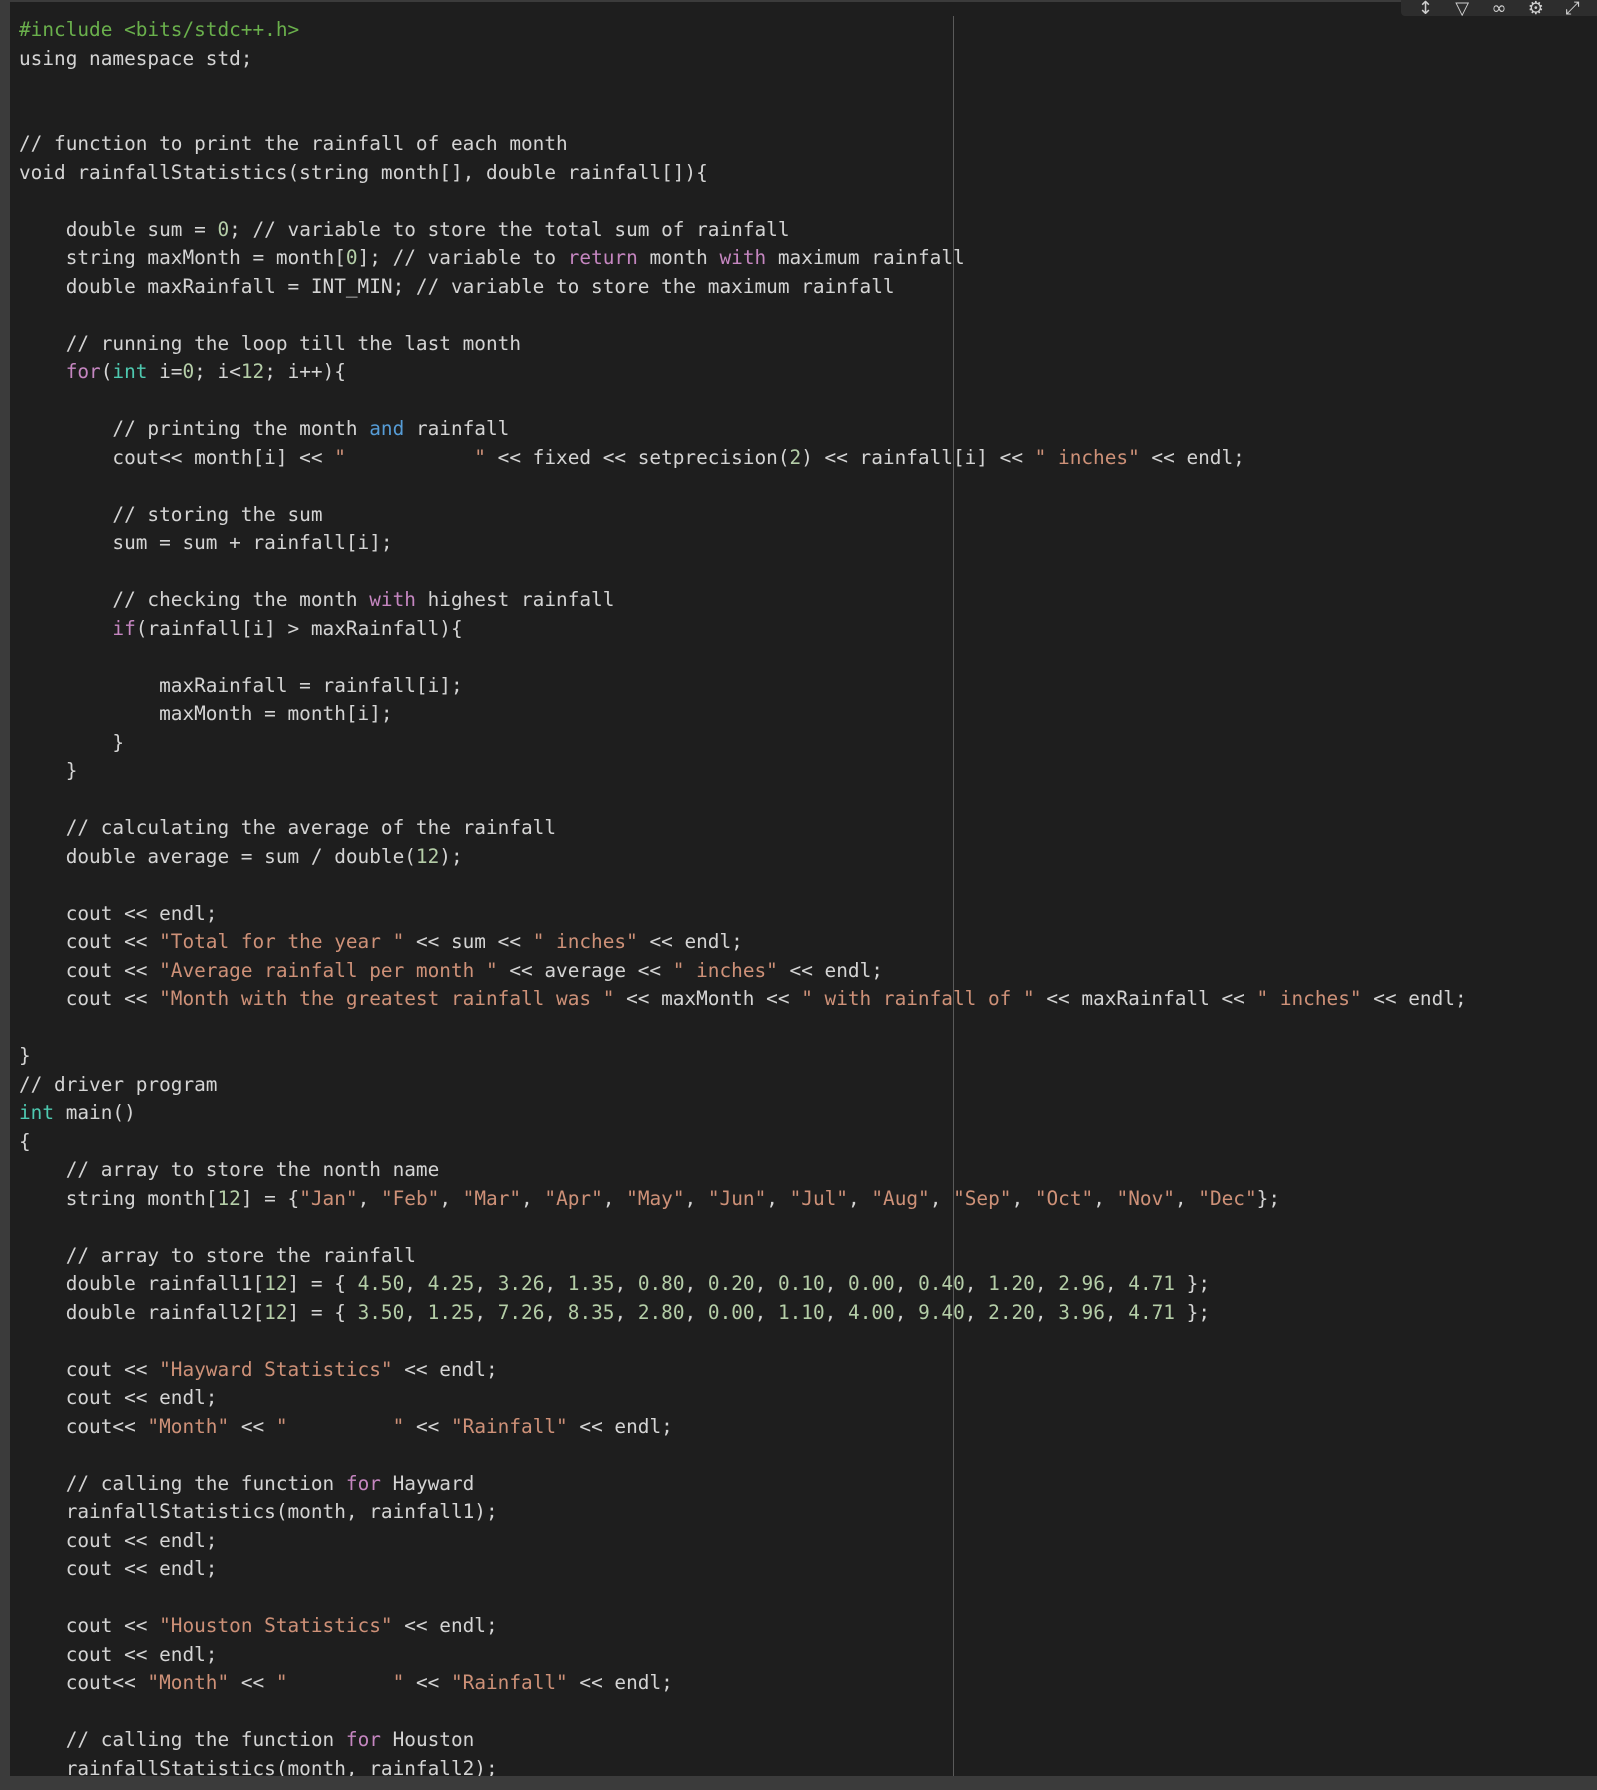  What do you see at coordinates (182, 257) in the screenshot?
I see `code-token: string maxMonth = month[` at bounding box center [182, 257].